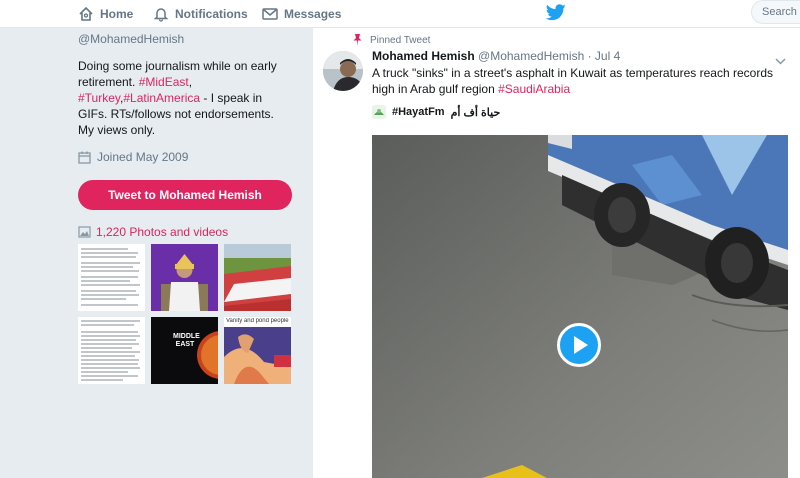  I want to click on bio-hashtag-mideast: #MidEast, so click(164, 82).